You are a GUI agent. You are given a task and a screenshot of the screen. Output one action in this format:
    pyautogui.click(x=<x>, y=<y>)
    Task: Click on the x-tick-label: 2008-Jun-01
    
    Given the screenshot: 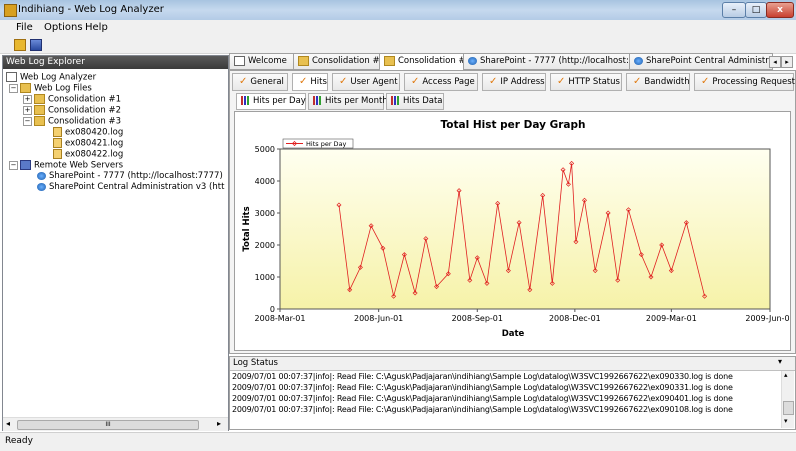 What is the action you would take?
    pyautogui.click(x=378, y=318)
    